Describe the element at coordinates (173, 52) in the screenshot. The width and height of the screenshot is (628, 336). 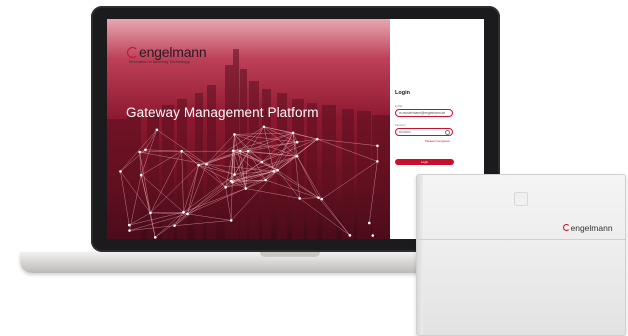
I see `logo-text: engelmann` at that location.